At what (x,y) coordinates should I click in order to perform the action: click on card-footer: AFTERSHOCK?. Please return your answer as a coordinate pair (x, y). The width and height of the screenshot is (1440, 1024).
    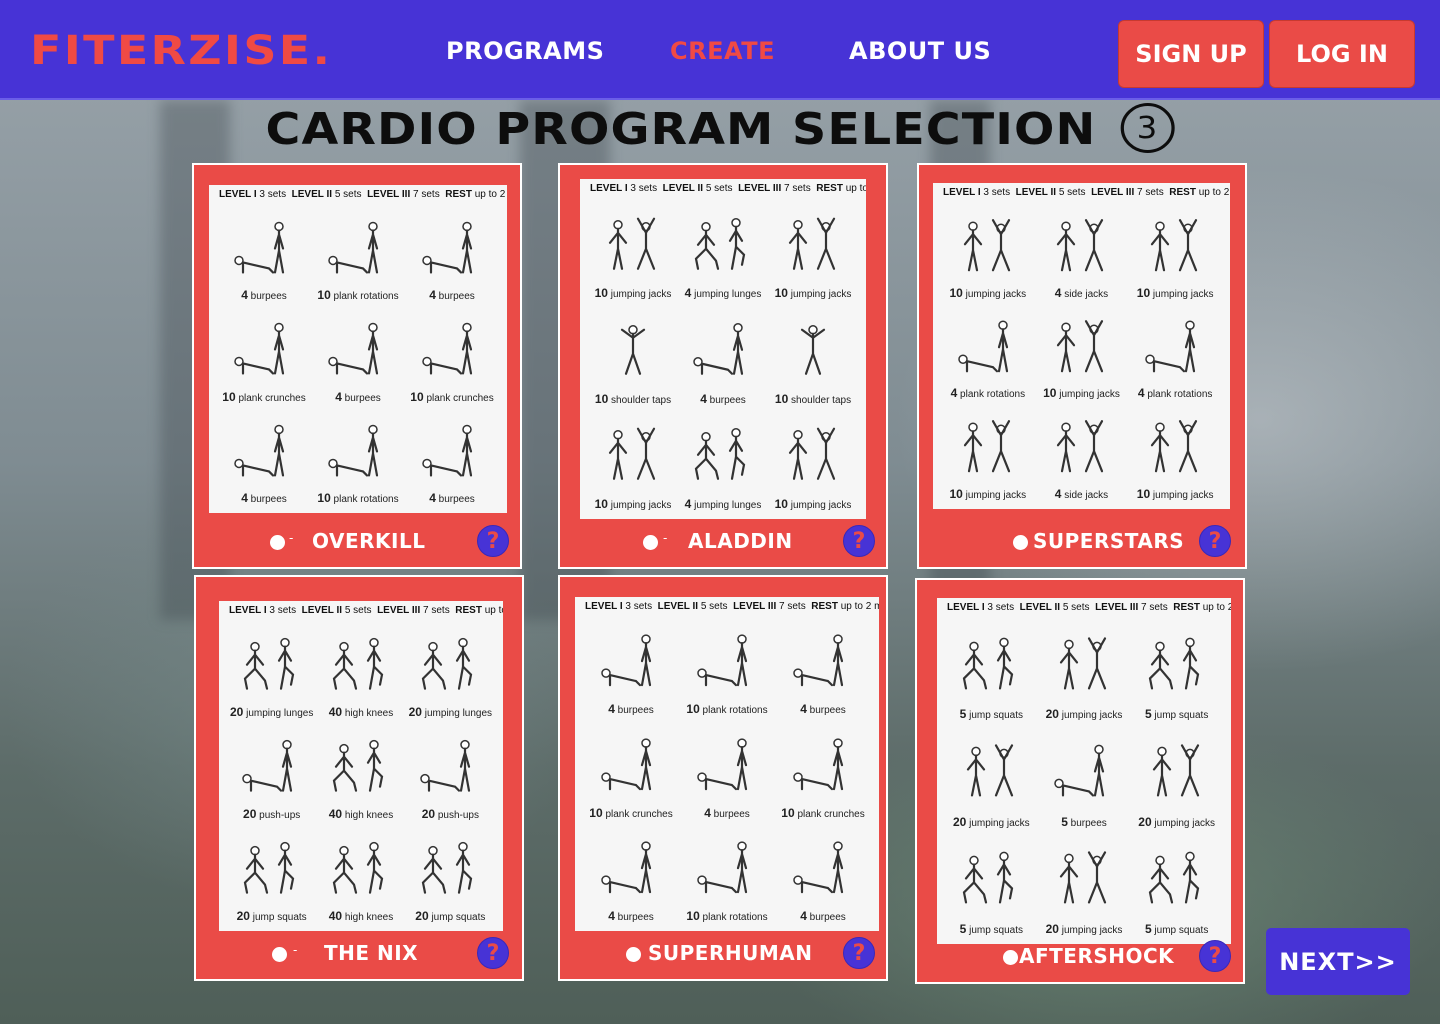
    Looking at the image, I should click on (1080, 957).